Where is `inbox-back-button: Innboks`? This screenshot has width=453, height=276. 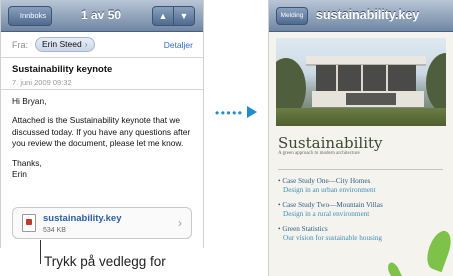 inbox-back-button: Innboks is located at coordinates (30, 16).